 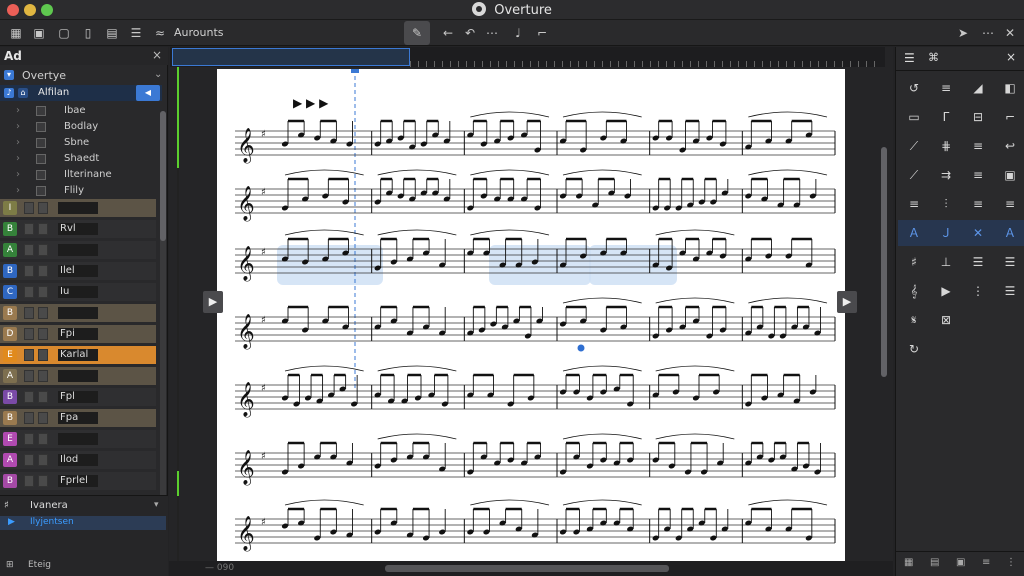 I want to click on horizontal-scroll-thumb, so click(x=527, y=568).